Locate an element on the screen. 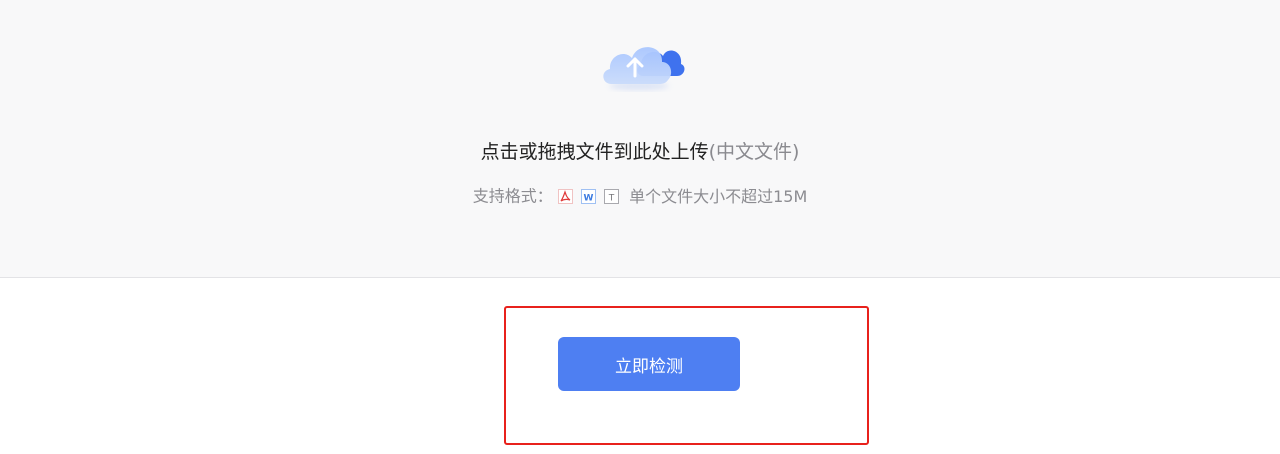  upload-instruction-main: 点击或拖拽文件到此处上传 is located at coordinates (594, 152).